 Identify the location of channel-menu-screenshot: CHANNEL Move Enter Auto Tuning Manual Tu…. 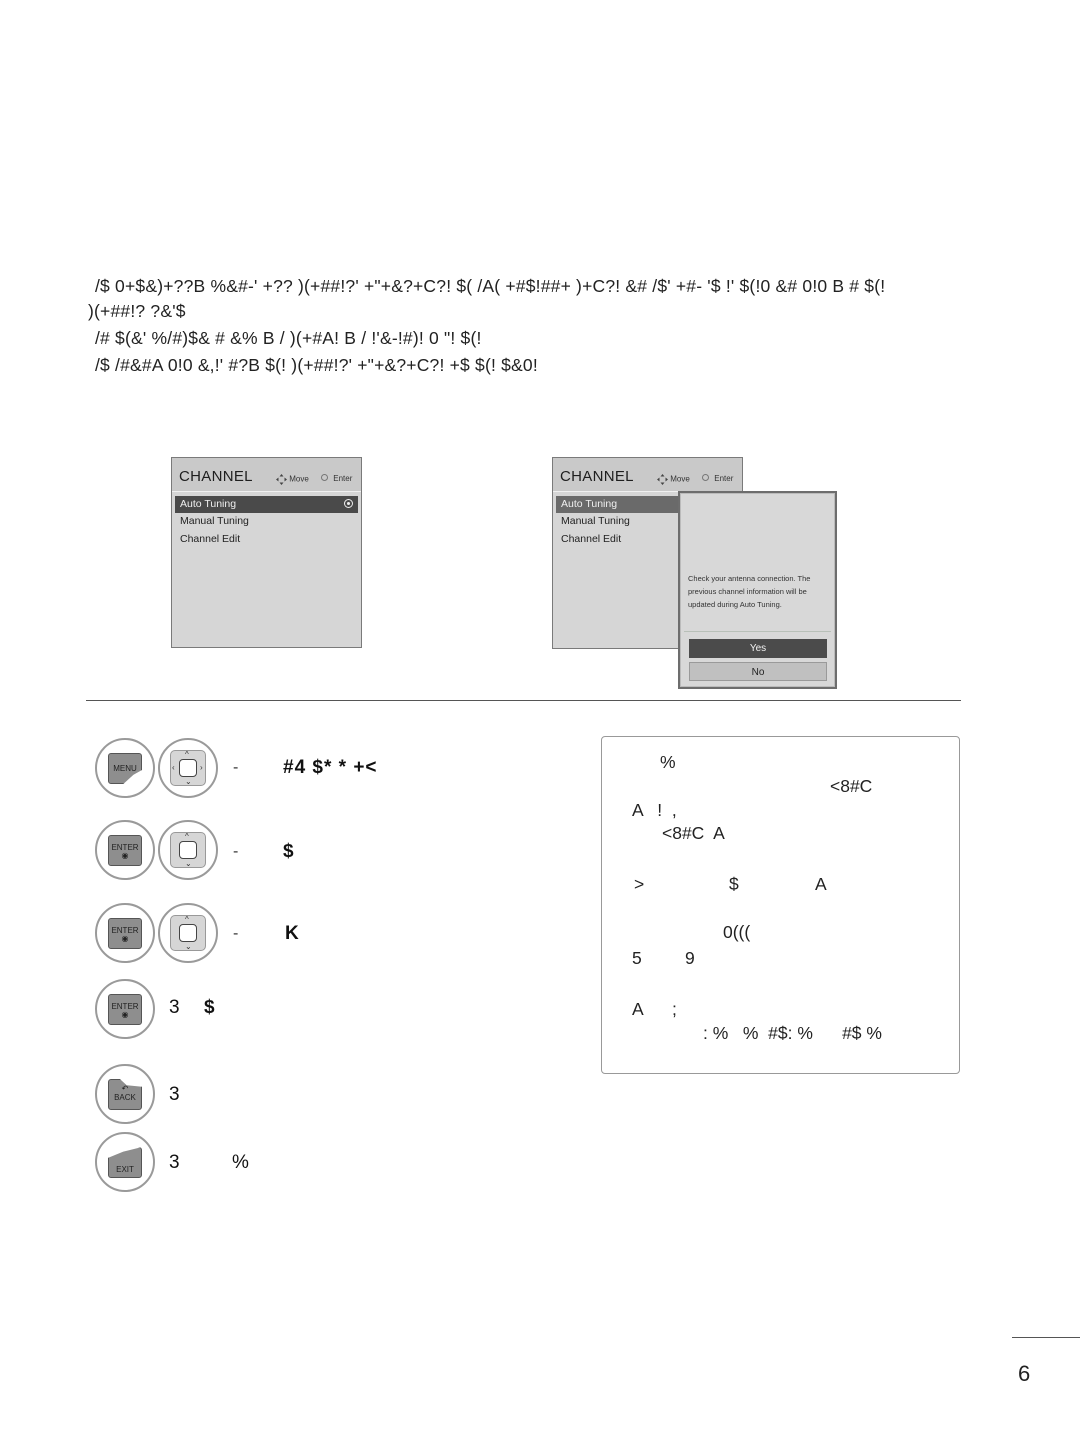
(266, 552).